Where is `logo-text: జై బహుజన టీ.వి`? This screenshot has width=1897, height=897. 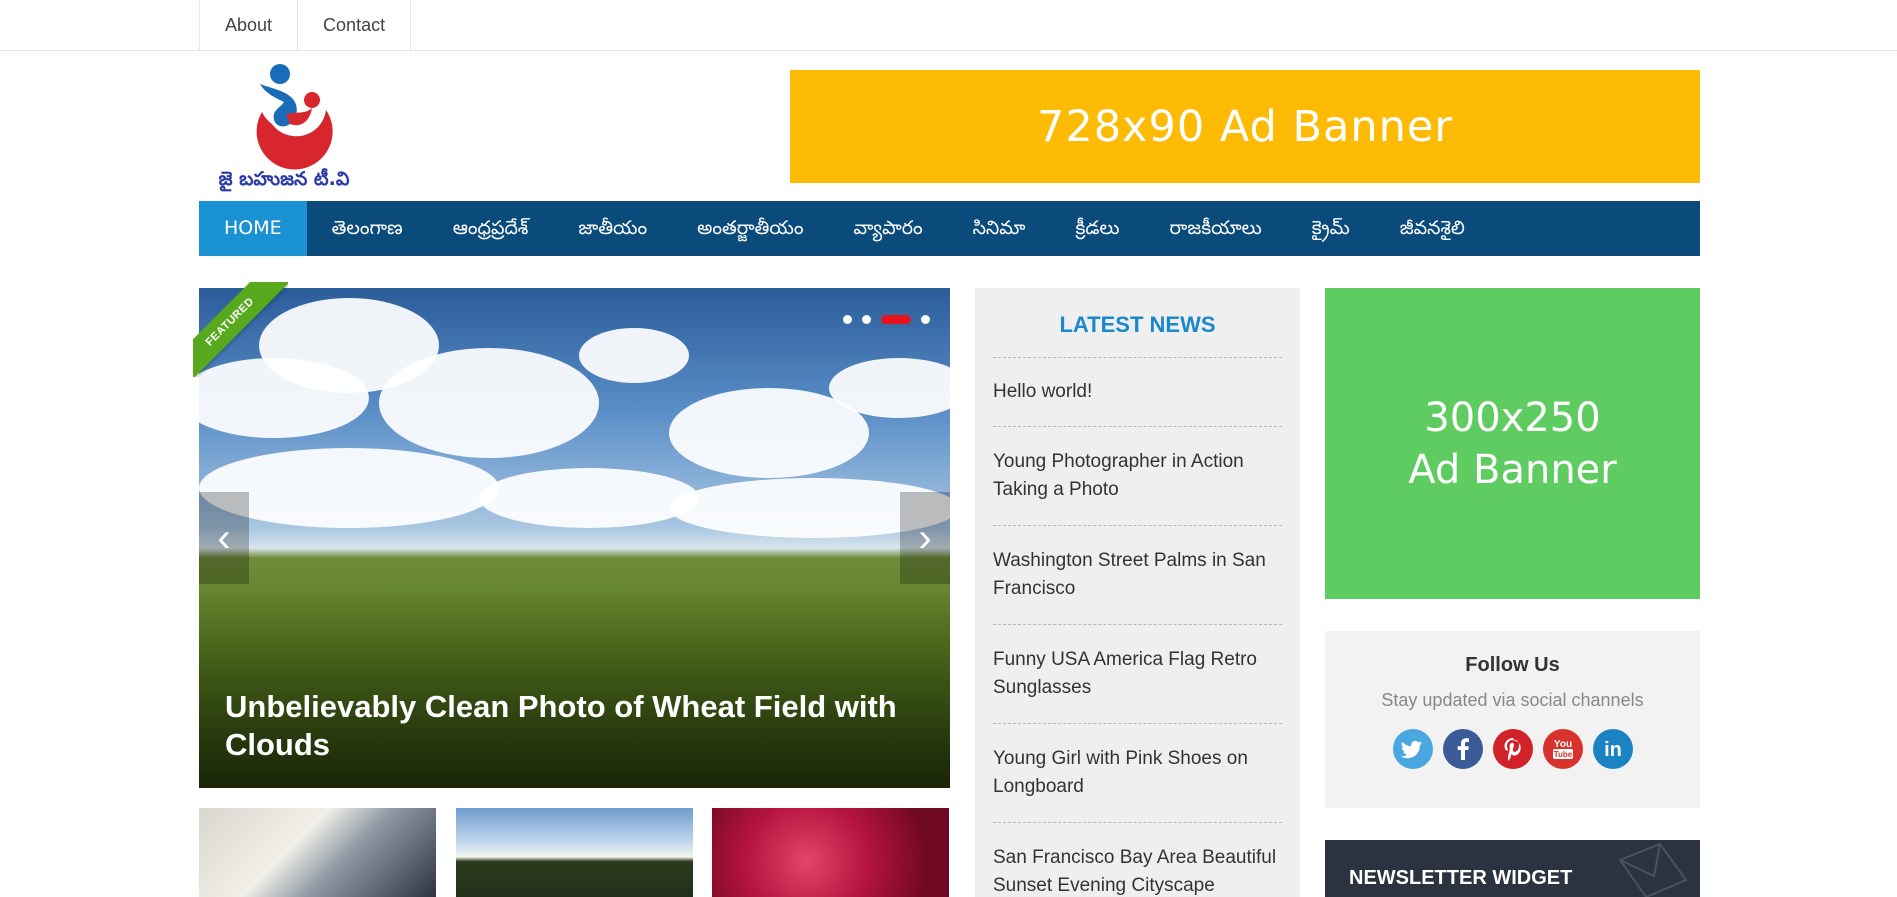
logo-text: జై బహుజన టీ.వి is located at coordinates (284, 179).